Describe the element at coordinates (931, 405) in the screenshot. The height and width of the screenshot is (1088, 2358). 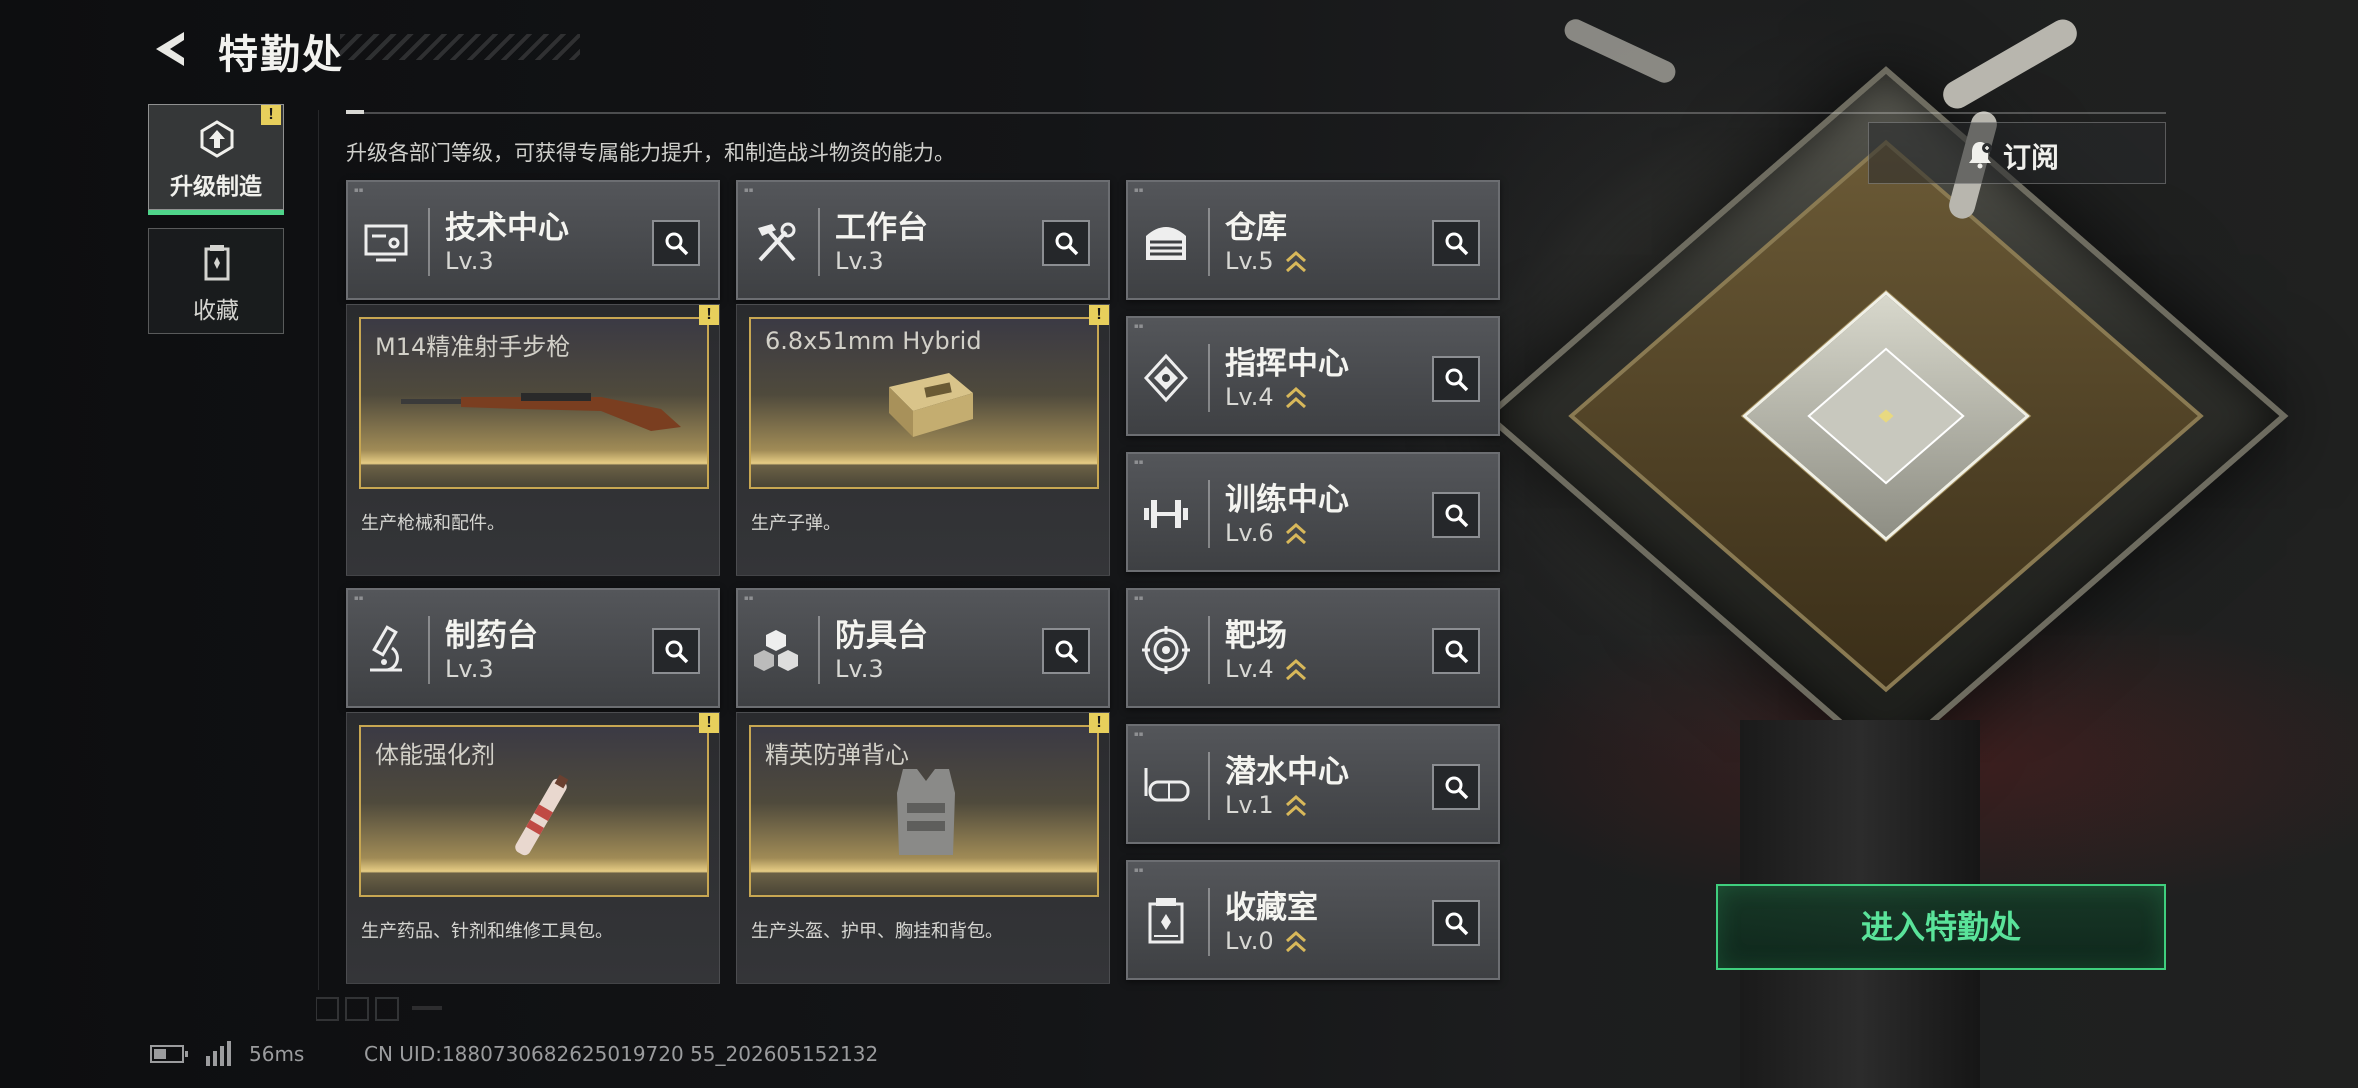
I see `ammo-box-icon` at that location.